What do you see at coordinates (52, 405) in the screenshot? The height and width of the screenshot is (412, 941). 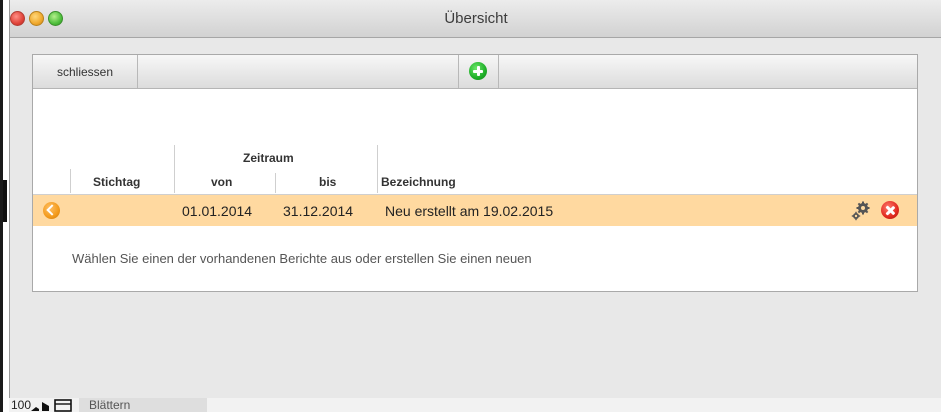 I see `layout-mode-icons` at bounding box center [52, 405].